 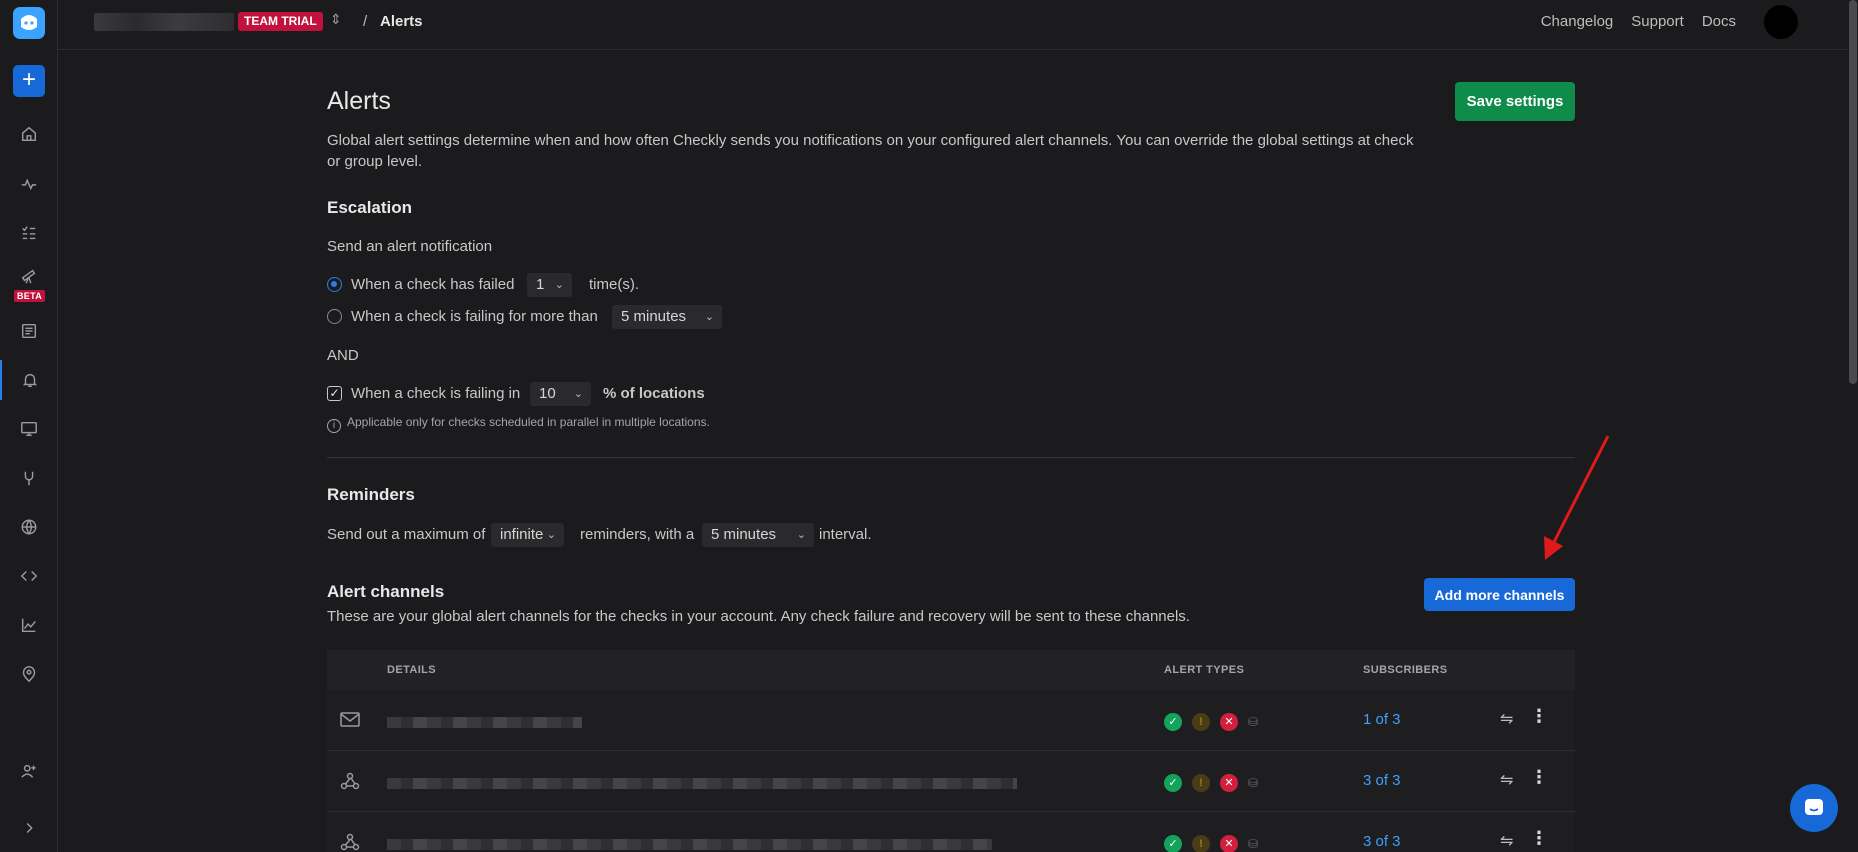 I want to click on chat-support-button, so click(x=1814, y=808).